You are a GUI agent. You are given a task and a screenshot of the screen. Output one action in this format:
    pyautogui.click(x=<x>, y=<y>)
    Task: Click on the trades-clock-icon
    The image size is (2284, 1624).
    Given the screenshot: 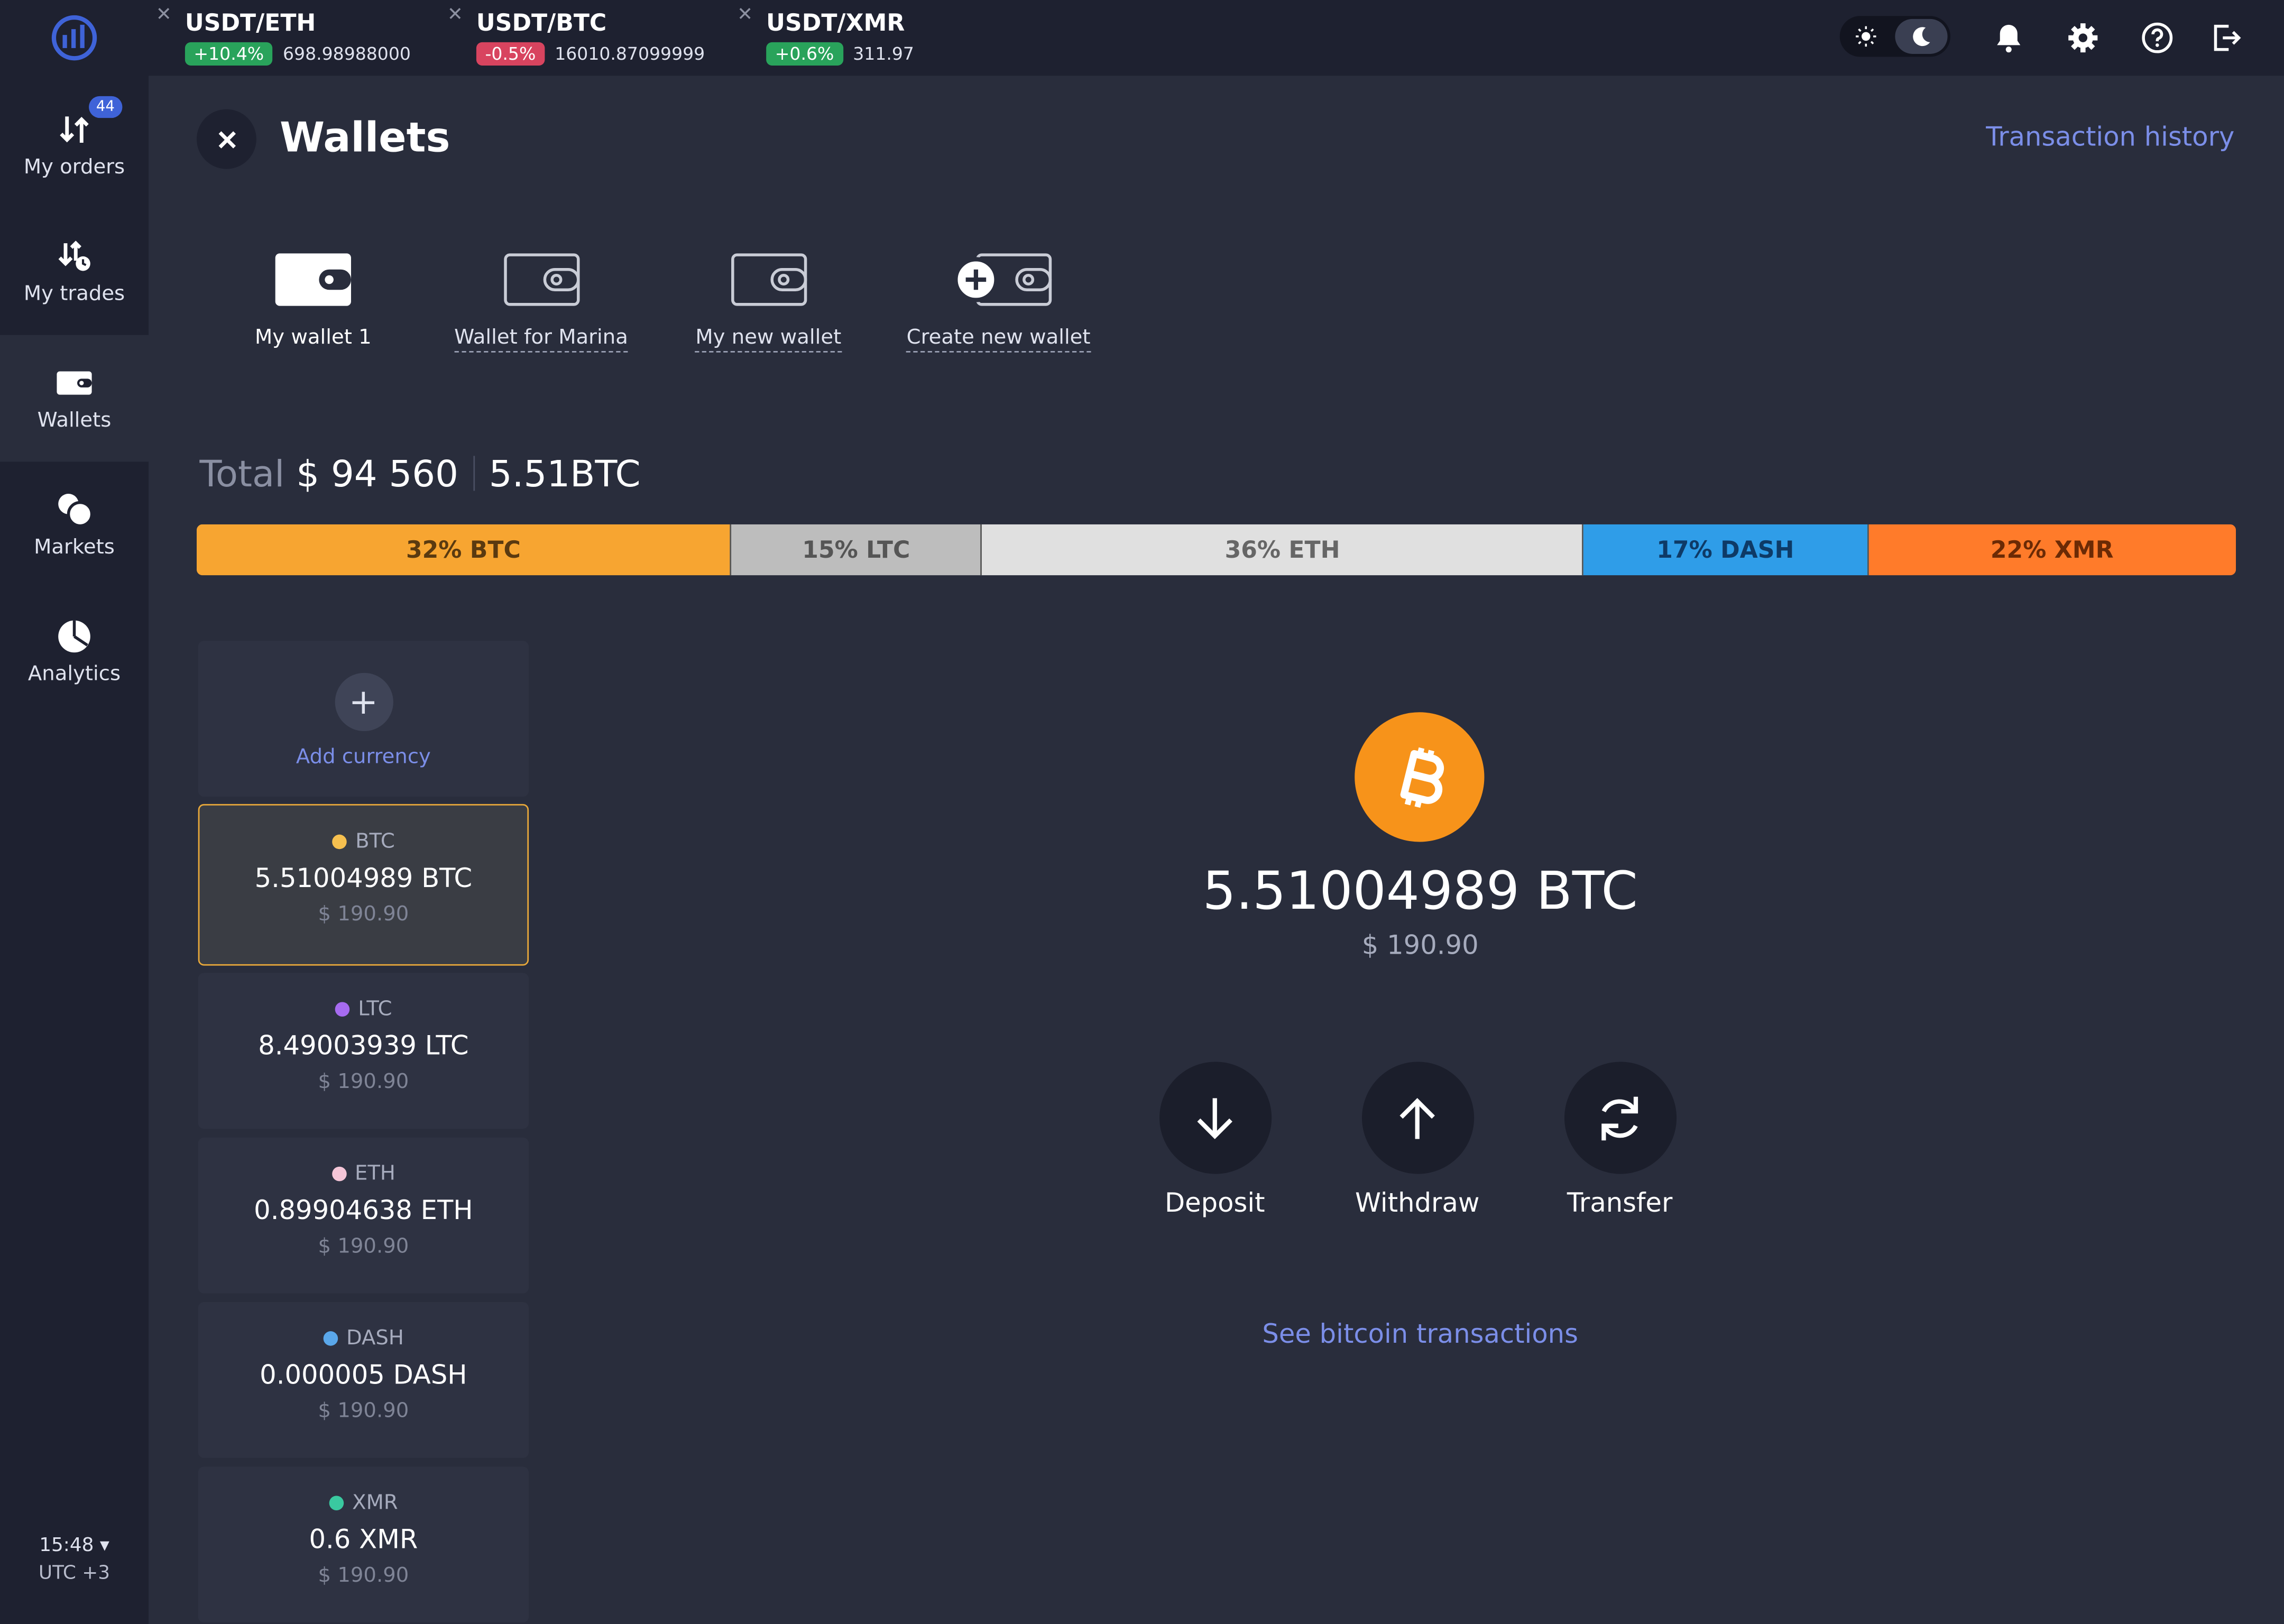 What is the action you would take?
    pyautogui.click(x=74, y=256)
    